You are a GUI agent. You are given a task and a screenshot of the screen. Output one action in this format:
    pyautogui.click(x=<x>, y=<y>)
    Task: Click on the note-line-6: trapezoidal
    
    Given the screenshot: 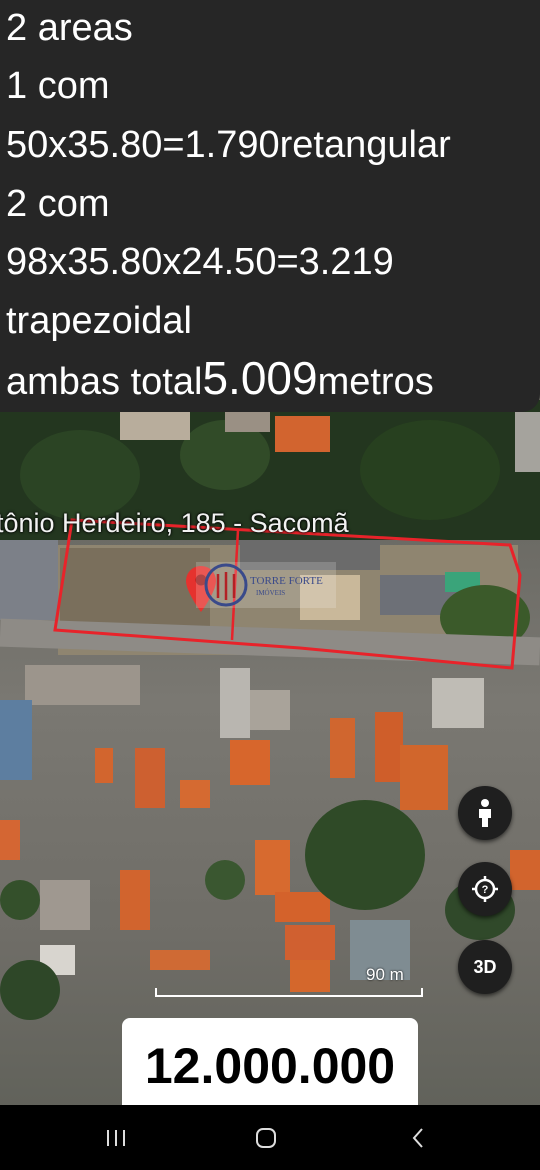 What is the action you would take?
    pyautogui.click(x=99, y=321)
    